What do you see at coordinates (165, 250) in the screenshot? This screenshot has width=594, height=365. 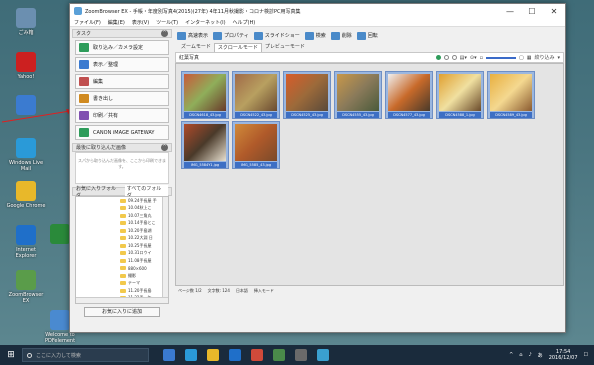 I see `tree-vertical-scrollbar` at bounding box center [165, 250].